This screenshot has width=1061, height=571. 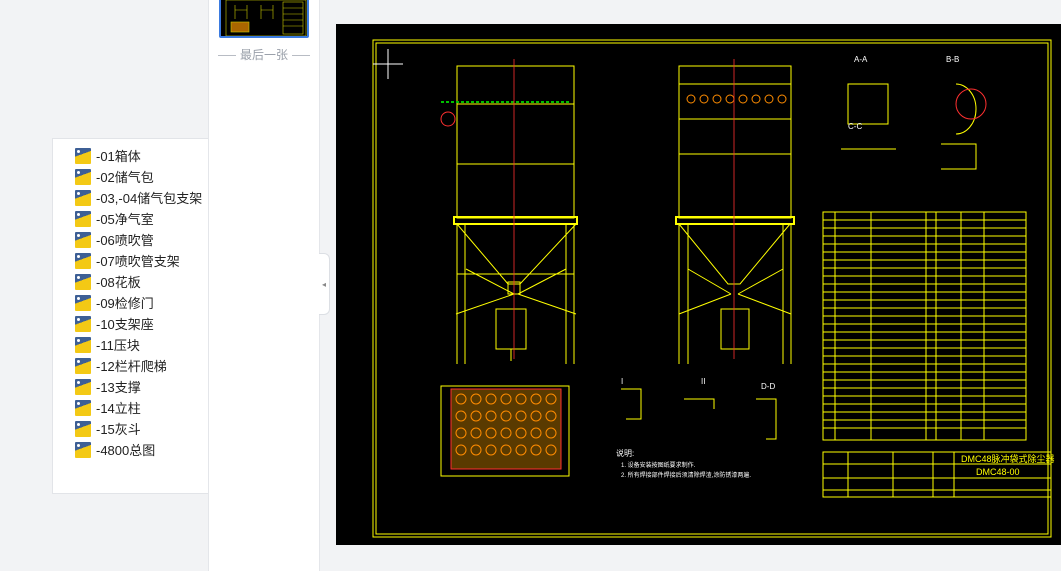 What do you see at coordinates (855, 126) in the screenshot?
I see `section-cc-label: C-C` at bounding box center [855, 126].